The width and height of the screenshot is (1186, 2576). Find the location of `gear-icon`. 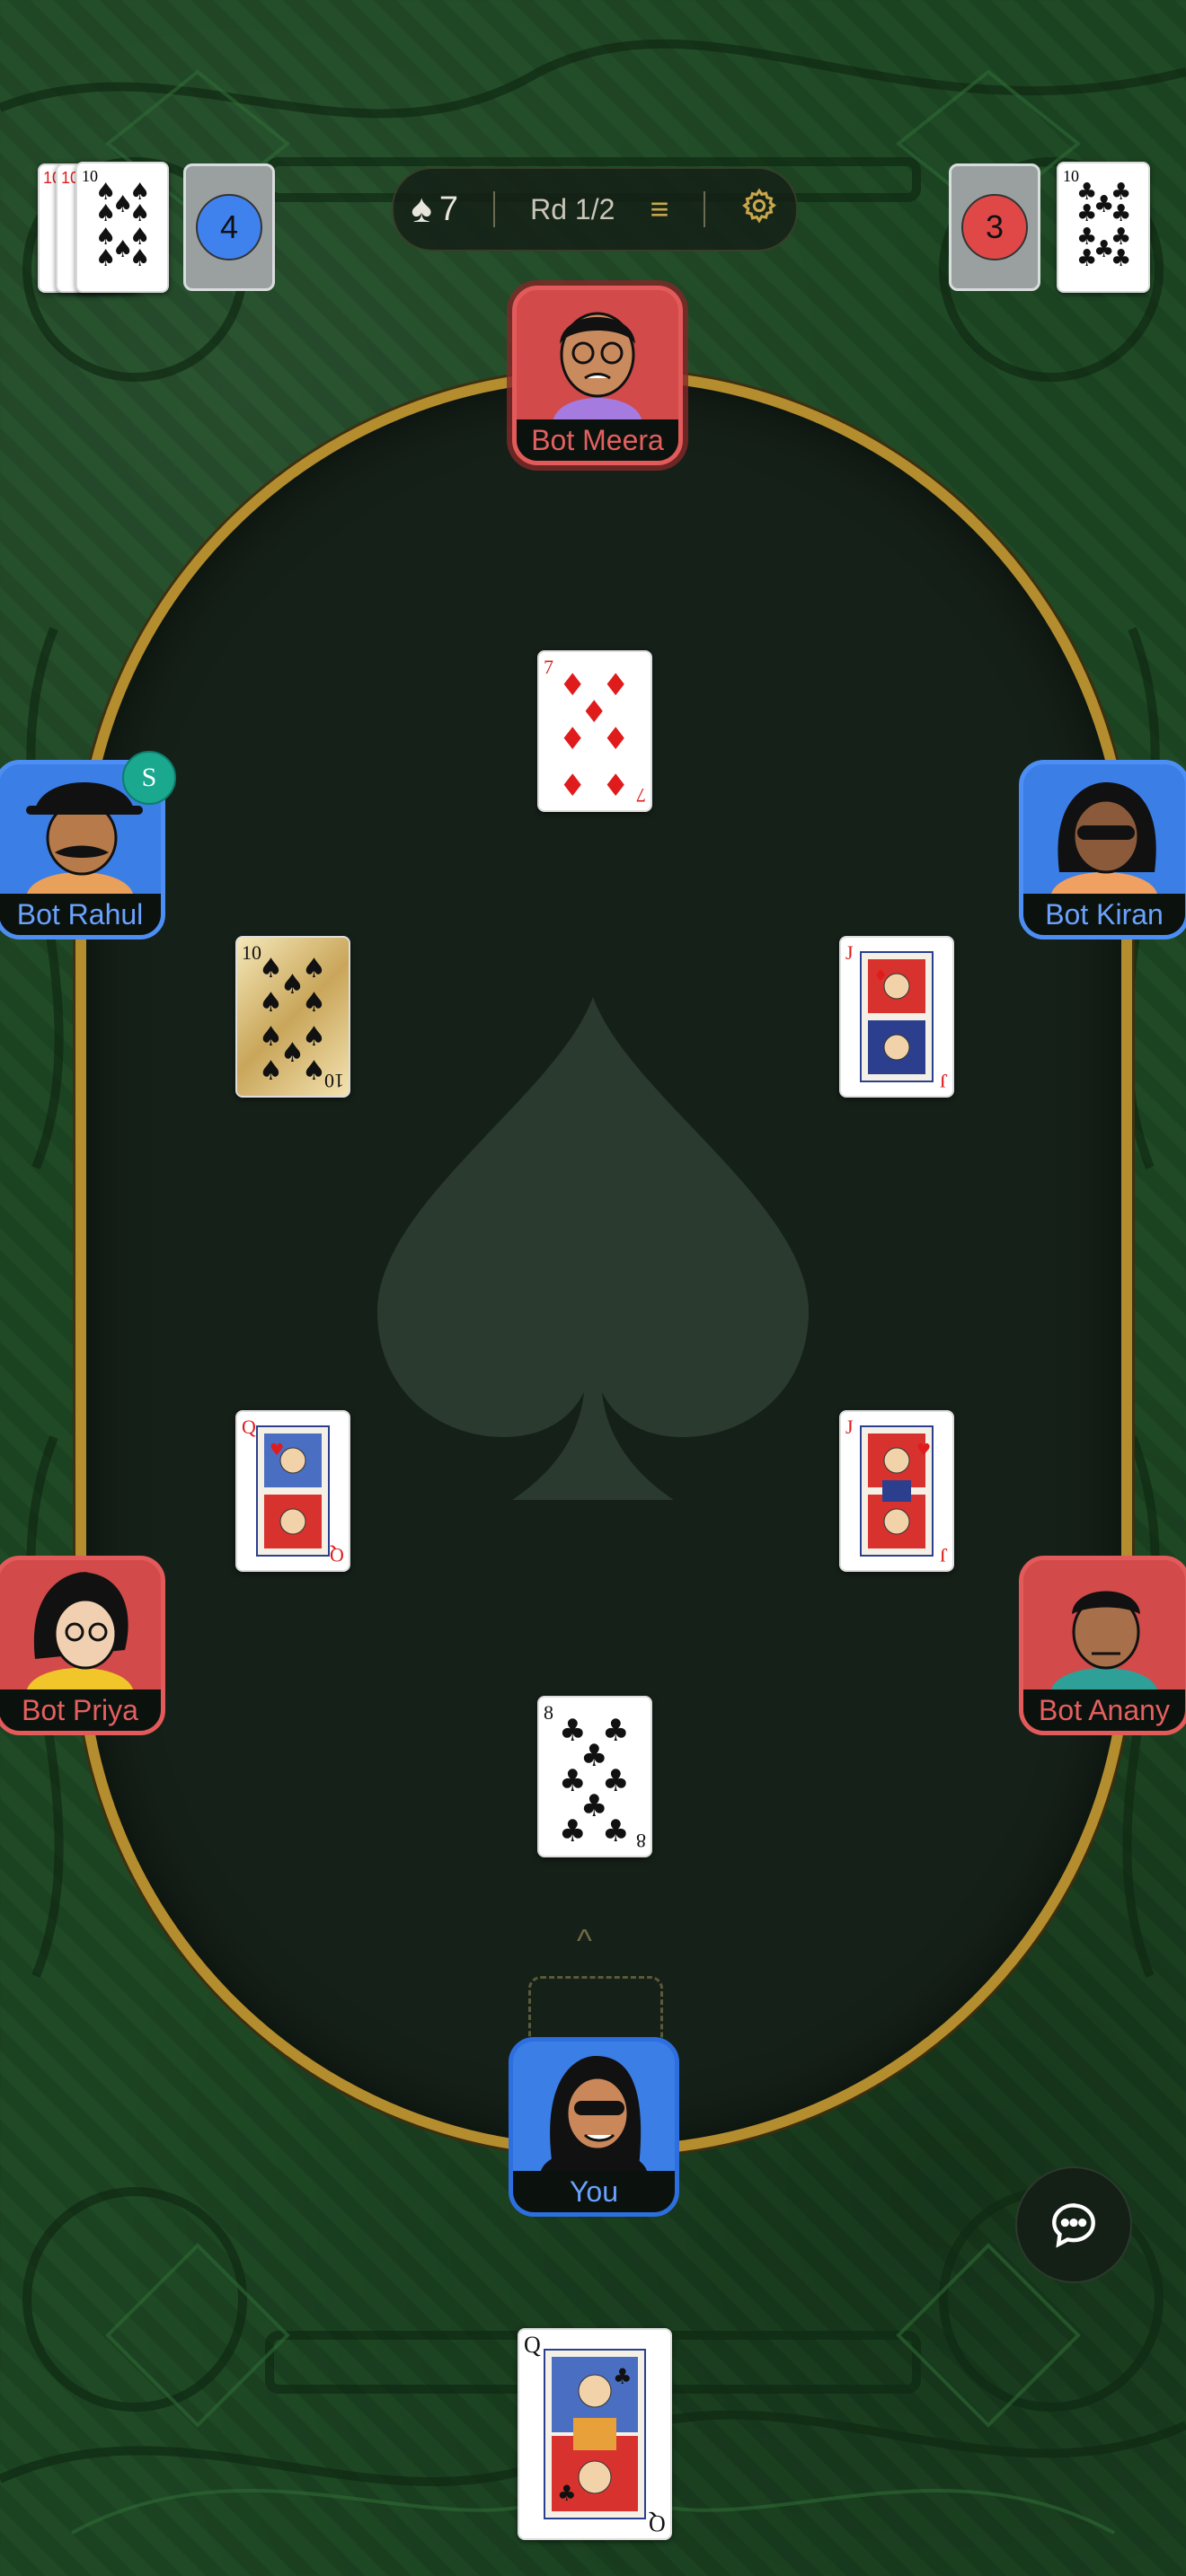

gear-icon is located at coordinates (759, 210).